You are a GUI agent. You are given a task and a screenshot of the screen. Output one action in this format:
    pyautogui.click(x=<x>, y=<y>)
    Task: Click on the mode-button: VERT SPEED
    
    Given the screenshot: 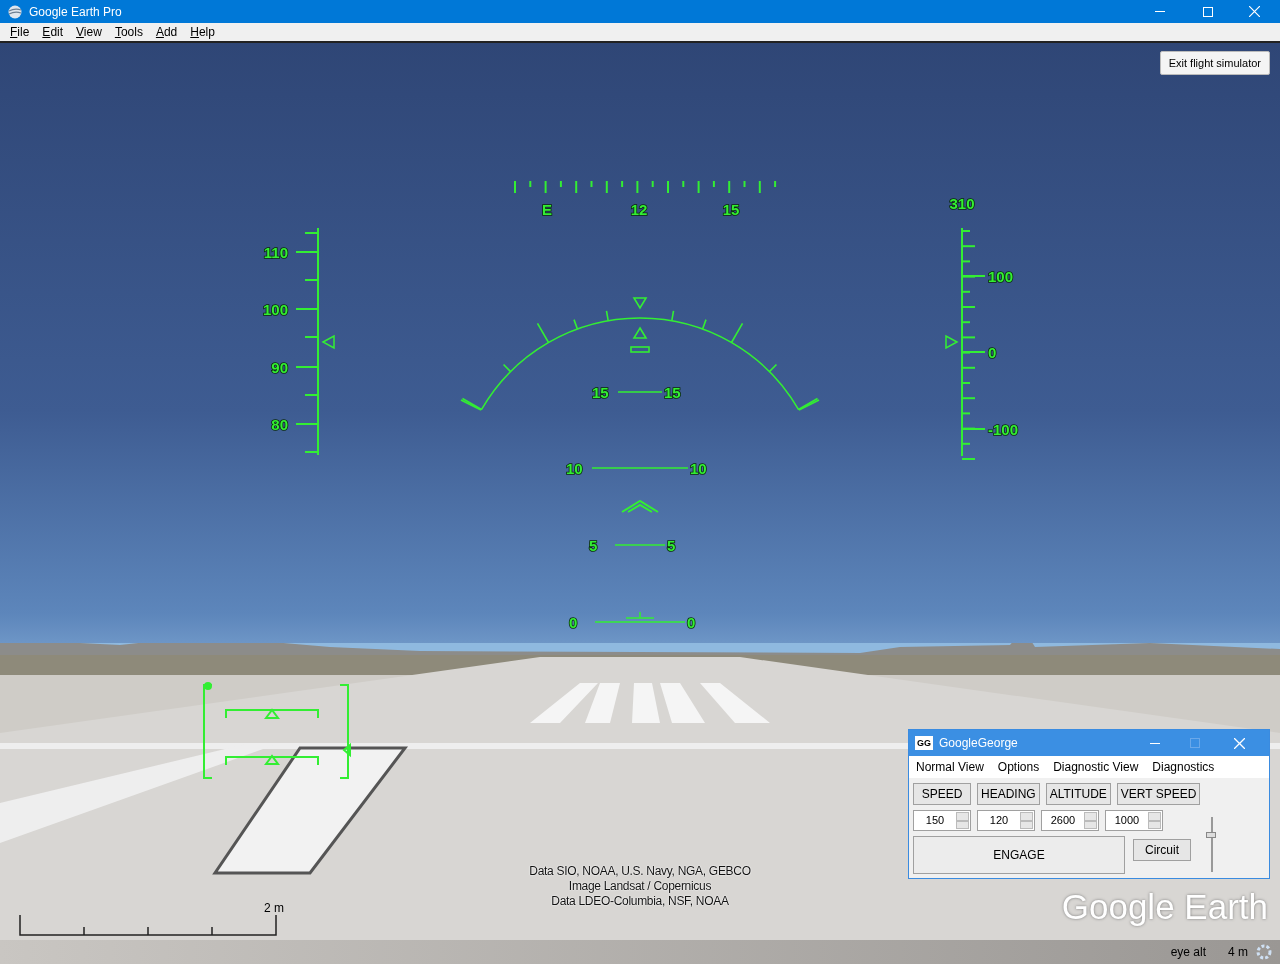 What is the action you would take?
    pyautogui.click(x=1158, y=794)
    